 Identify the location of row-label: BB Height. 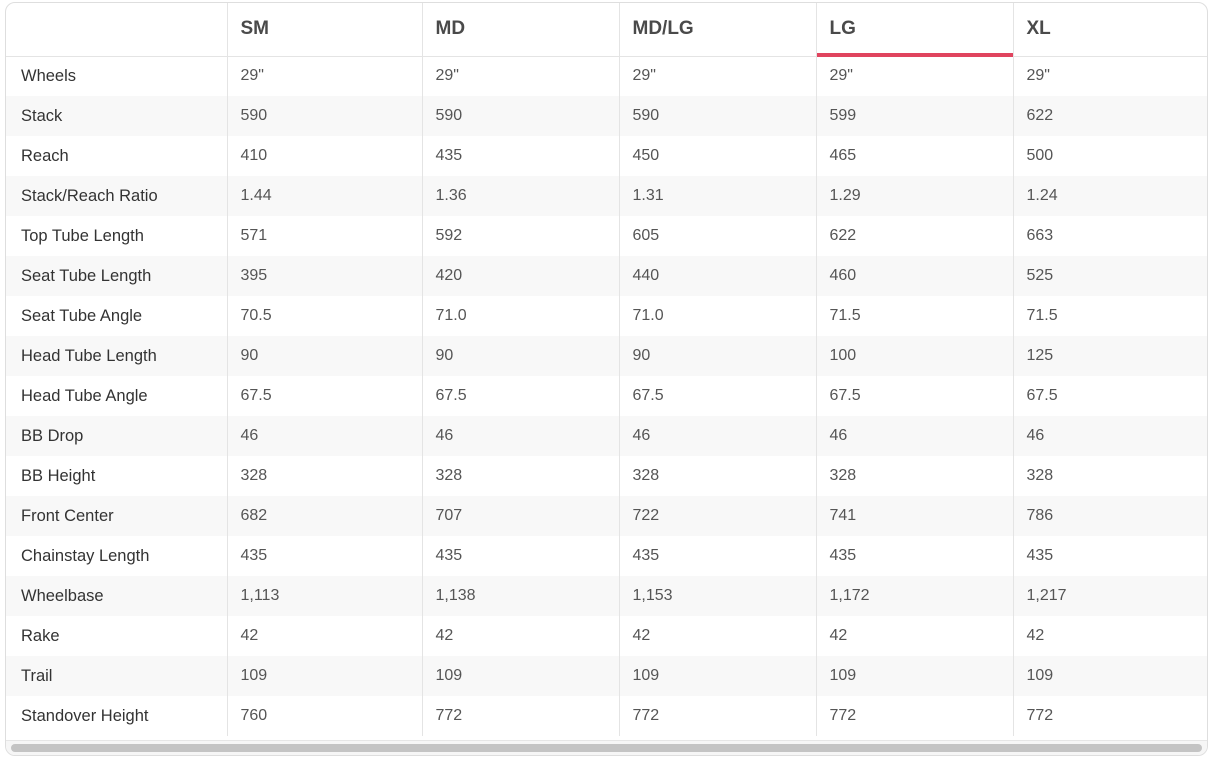
(116, 476).